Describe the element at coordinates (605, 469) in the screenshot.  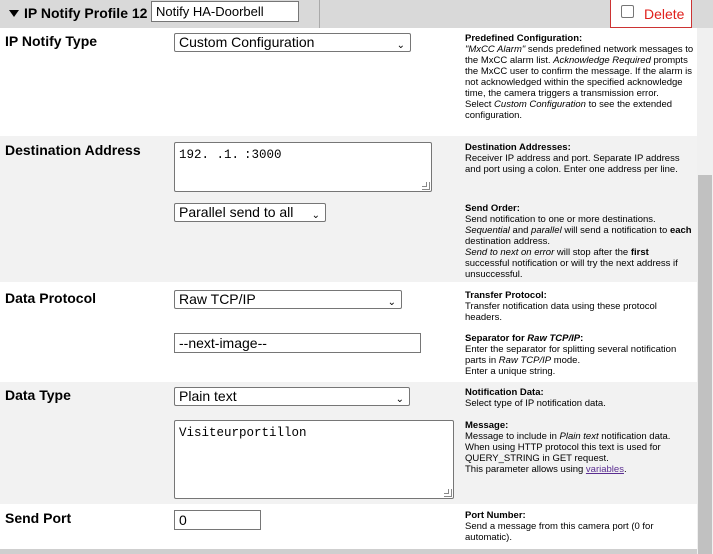
I see `variables-link: variables` at that location.